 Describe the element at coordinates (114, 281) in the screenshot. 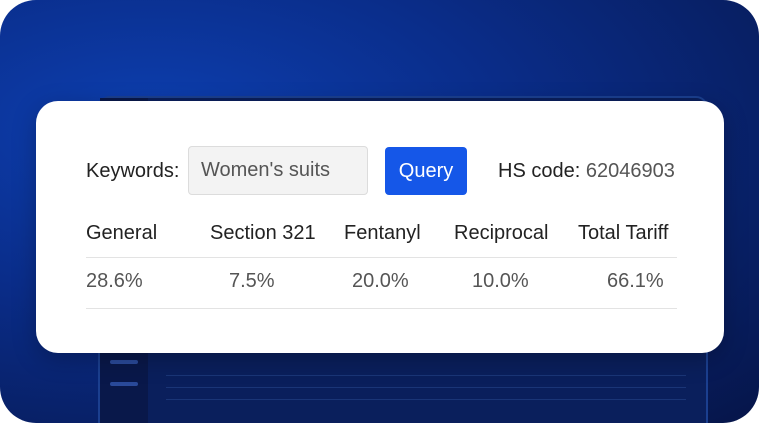

I see `value-general: 28.6%` at that location.